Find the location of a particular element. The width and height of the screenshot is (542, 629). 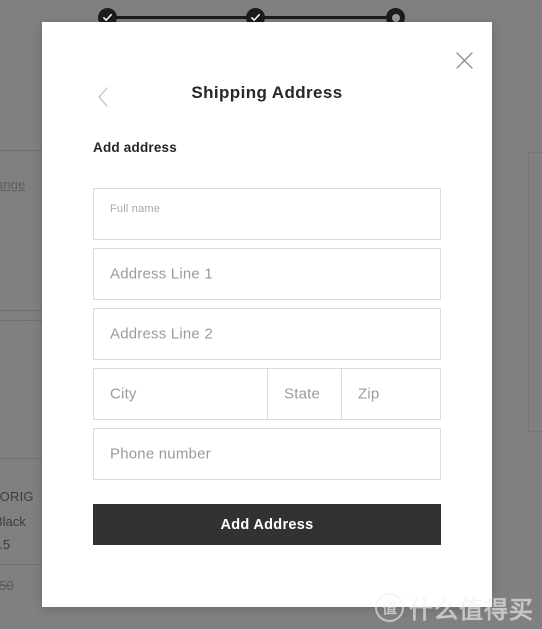

city-field: City is located at coordinates (181, 394).